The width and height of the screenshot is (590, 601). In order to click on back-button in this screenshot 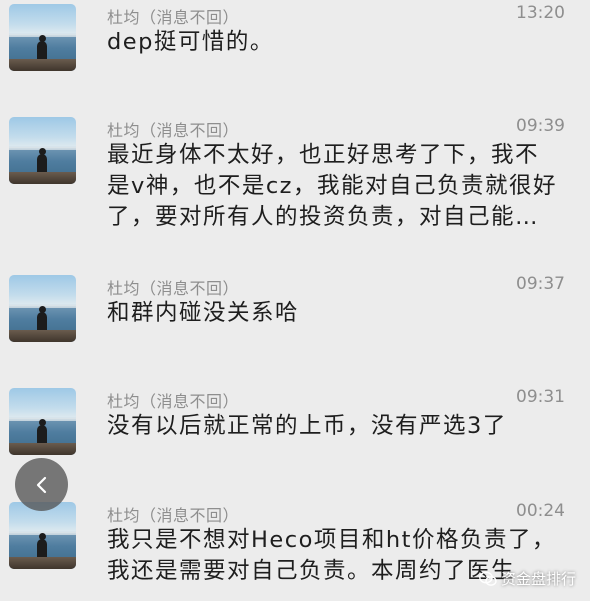, I will do `click(41, 484)`.